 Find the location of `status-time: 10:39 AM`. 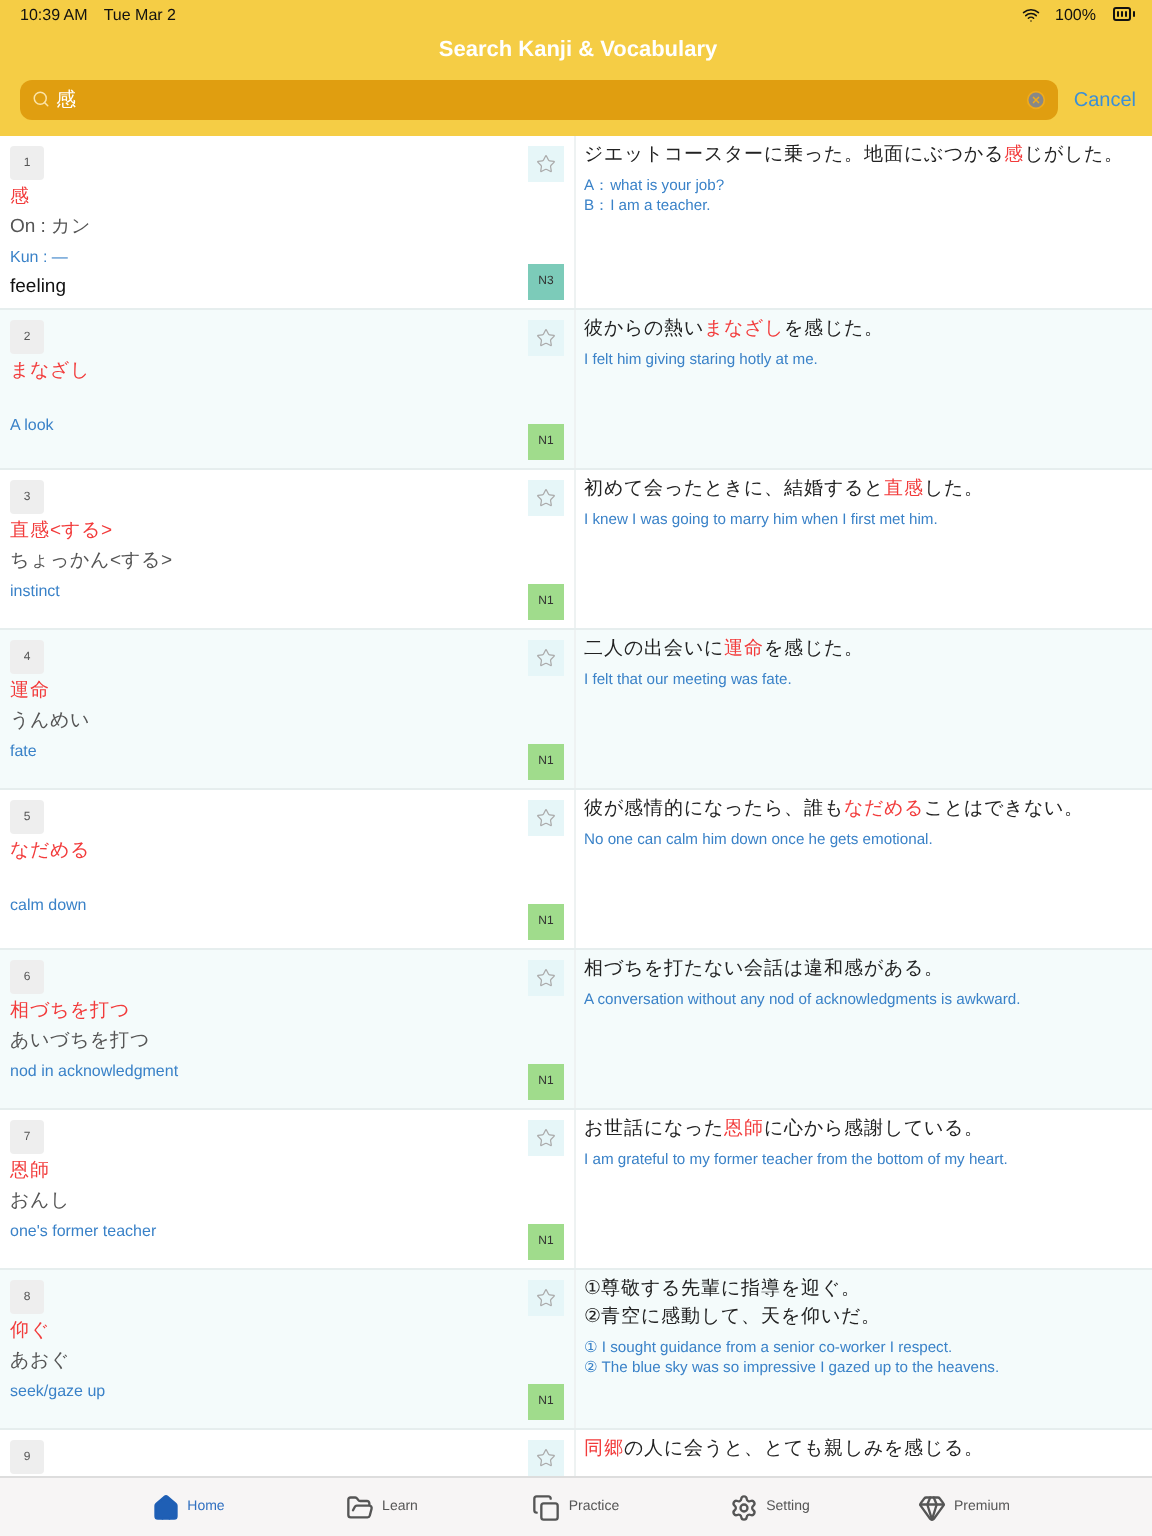

status-time: 10:39 AM is located at coordinates (54, 14).